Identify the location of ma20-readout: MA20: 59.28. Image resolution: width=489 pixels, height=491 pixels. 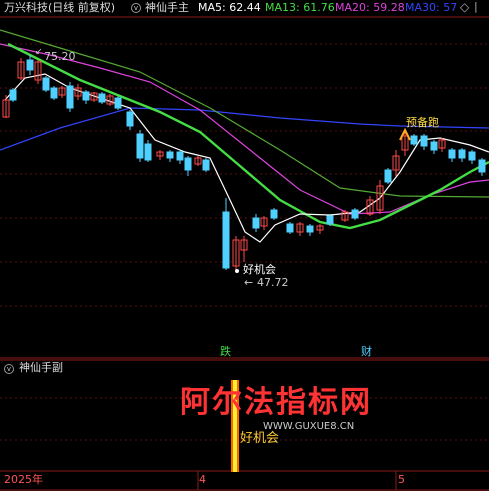
(370, 7).